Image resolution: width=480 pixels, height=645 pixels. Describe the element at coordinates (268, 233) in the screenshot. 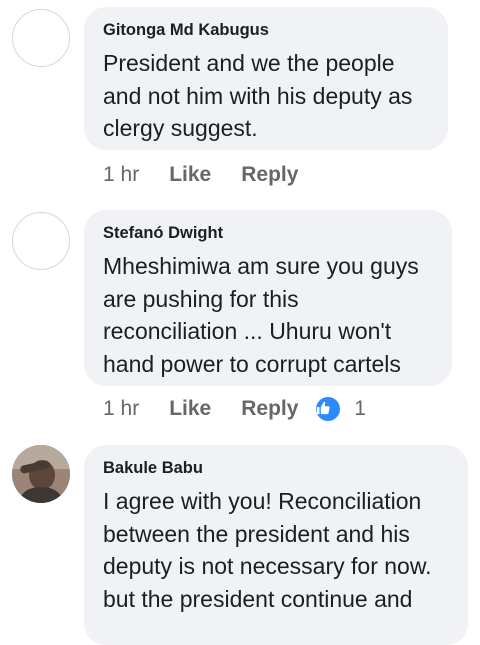

I see `comment-author: Stefanó Dwight` at that location.